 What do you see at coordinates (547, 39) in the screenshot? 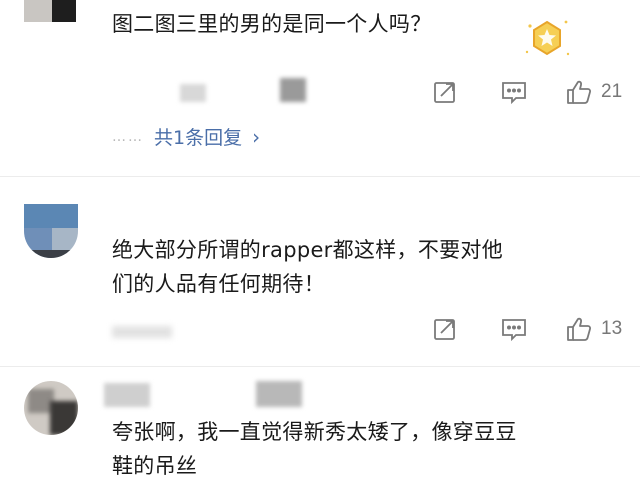
I see `golden-medal-icon` at bounding box center [547, 39].